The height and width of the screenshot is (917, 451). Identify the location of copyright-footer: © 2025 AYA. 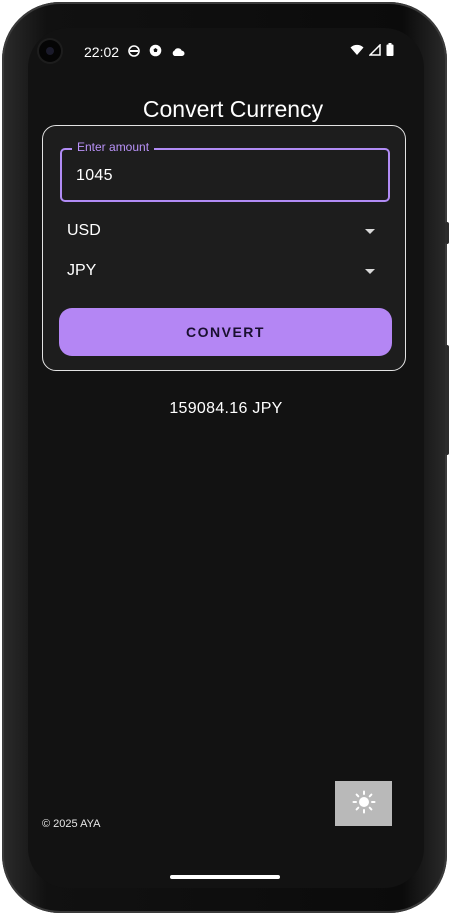
(71, 824).